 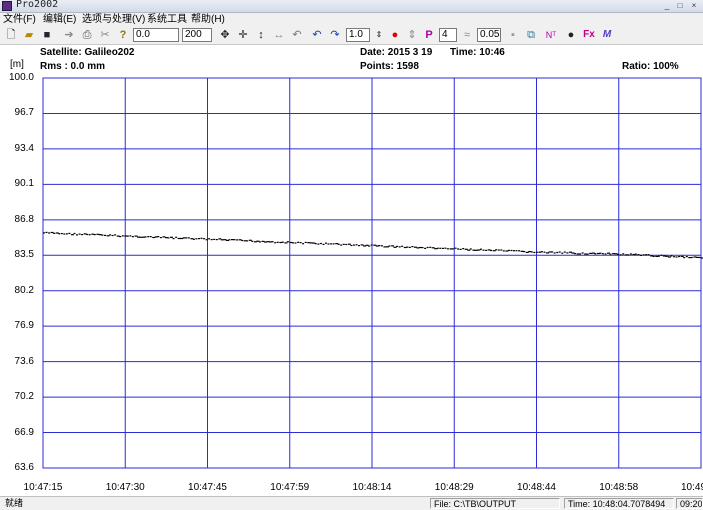 I want to click on y-tick-label: 73.6, so click(x=24, y=361).